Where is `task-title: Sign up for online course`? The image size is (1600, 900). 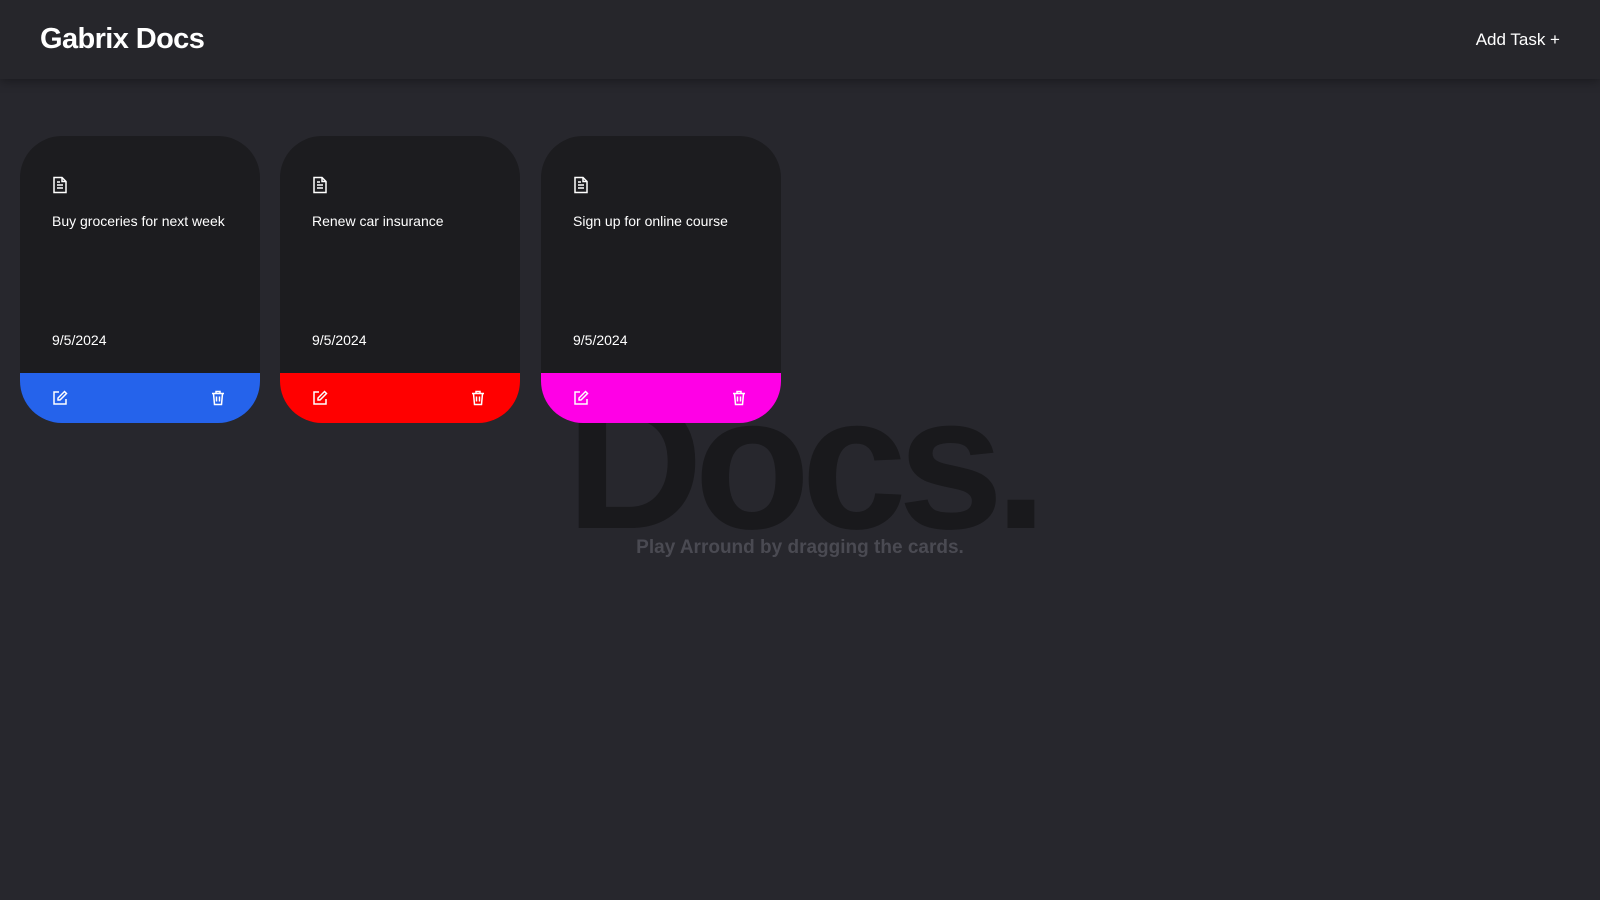
task-title: Sign up for online course is located at coordinates (650, 221).